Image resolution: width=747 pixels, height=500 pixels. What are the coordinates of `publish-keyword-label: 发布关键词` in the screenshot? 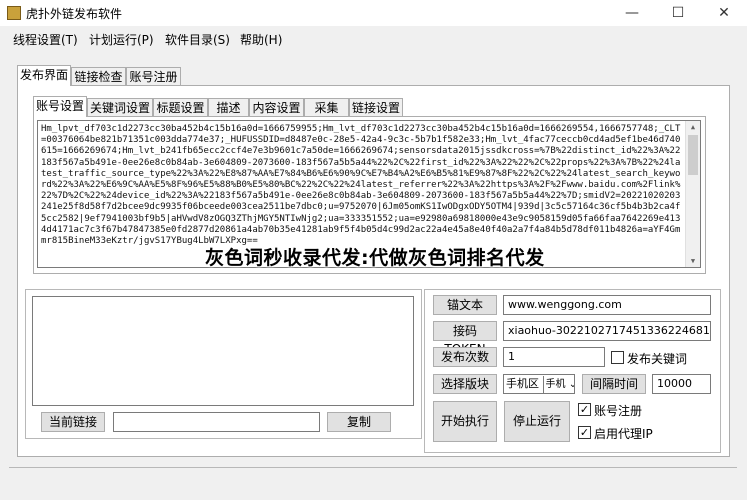 It's located at (657, 359).